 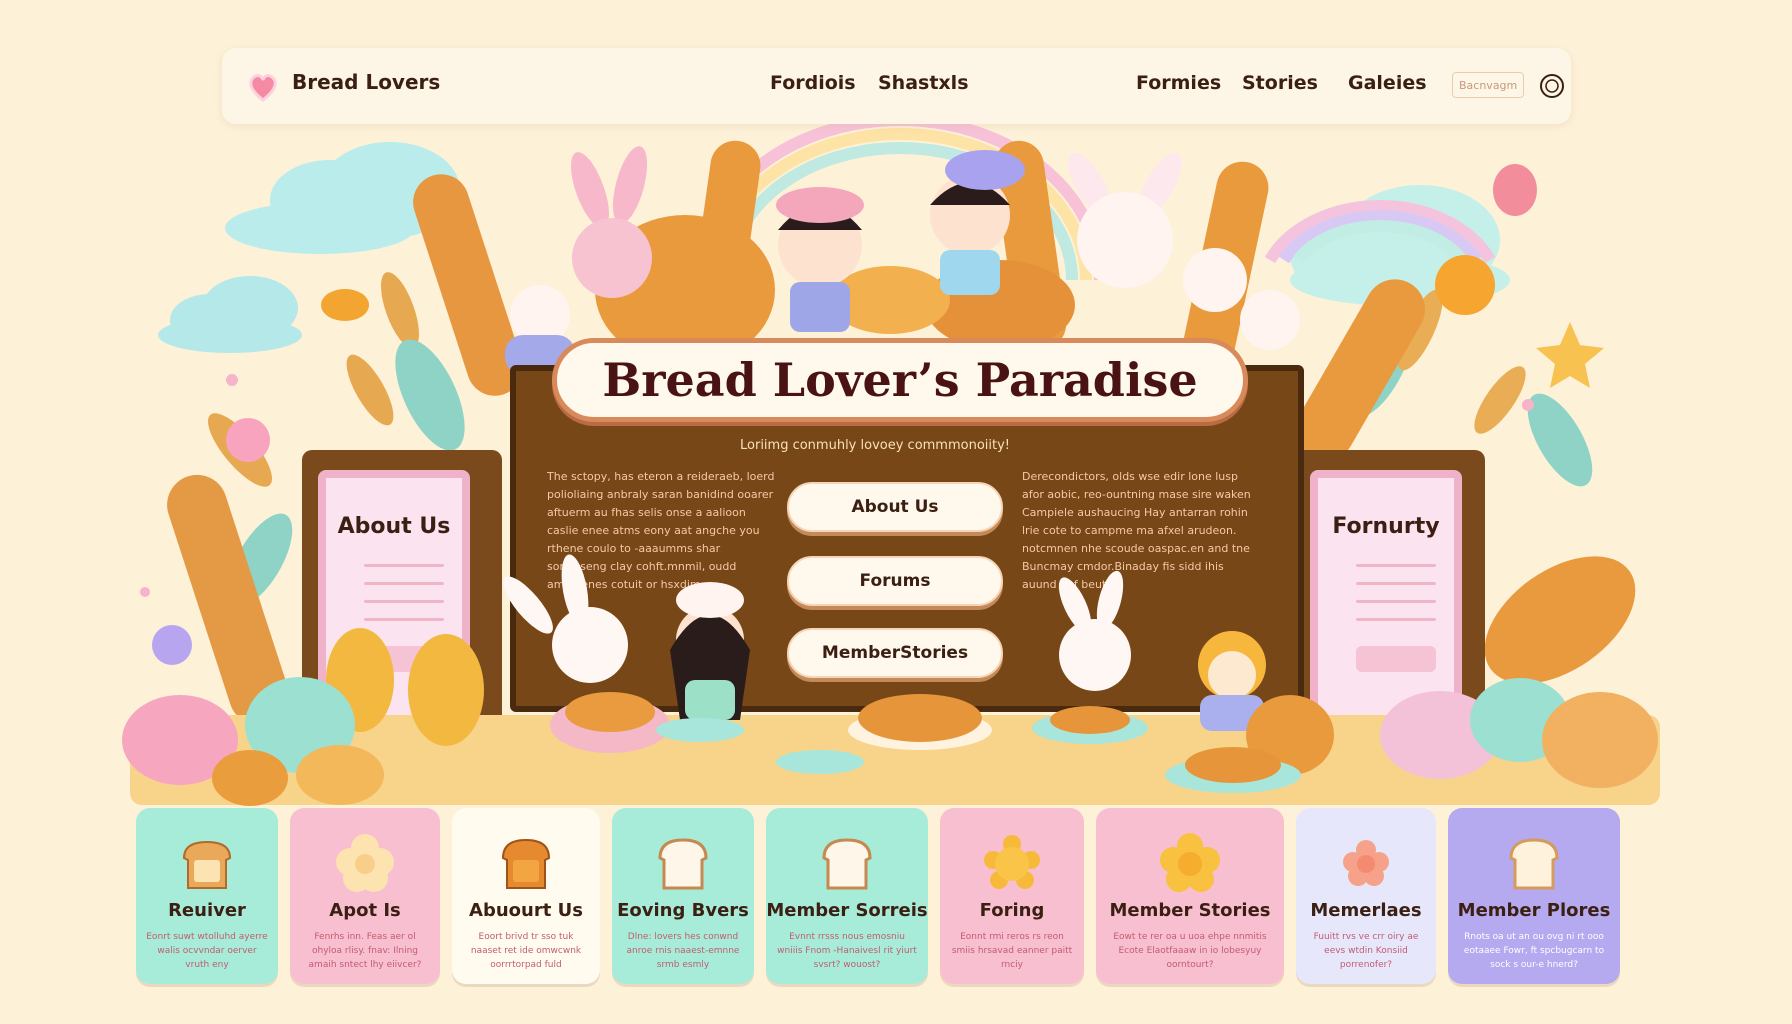 What do you see at coordinates (263, 87) in the screenshot?
I see `heart-logo-icon` at bounding box center [263, 87].